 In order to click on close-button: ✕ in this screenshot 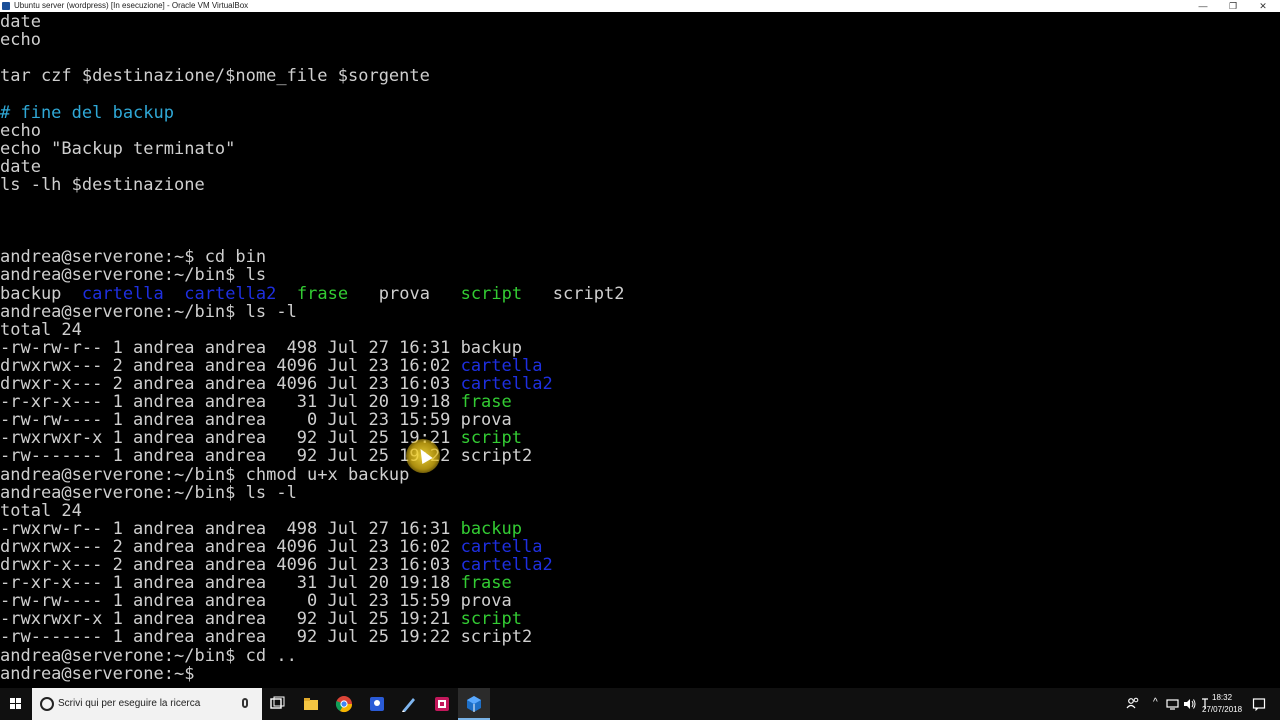, I will do `click(1263, 6)`.